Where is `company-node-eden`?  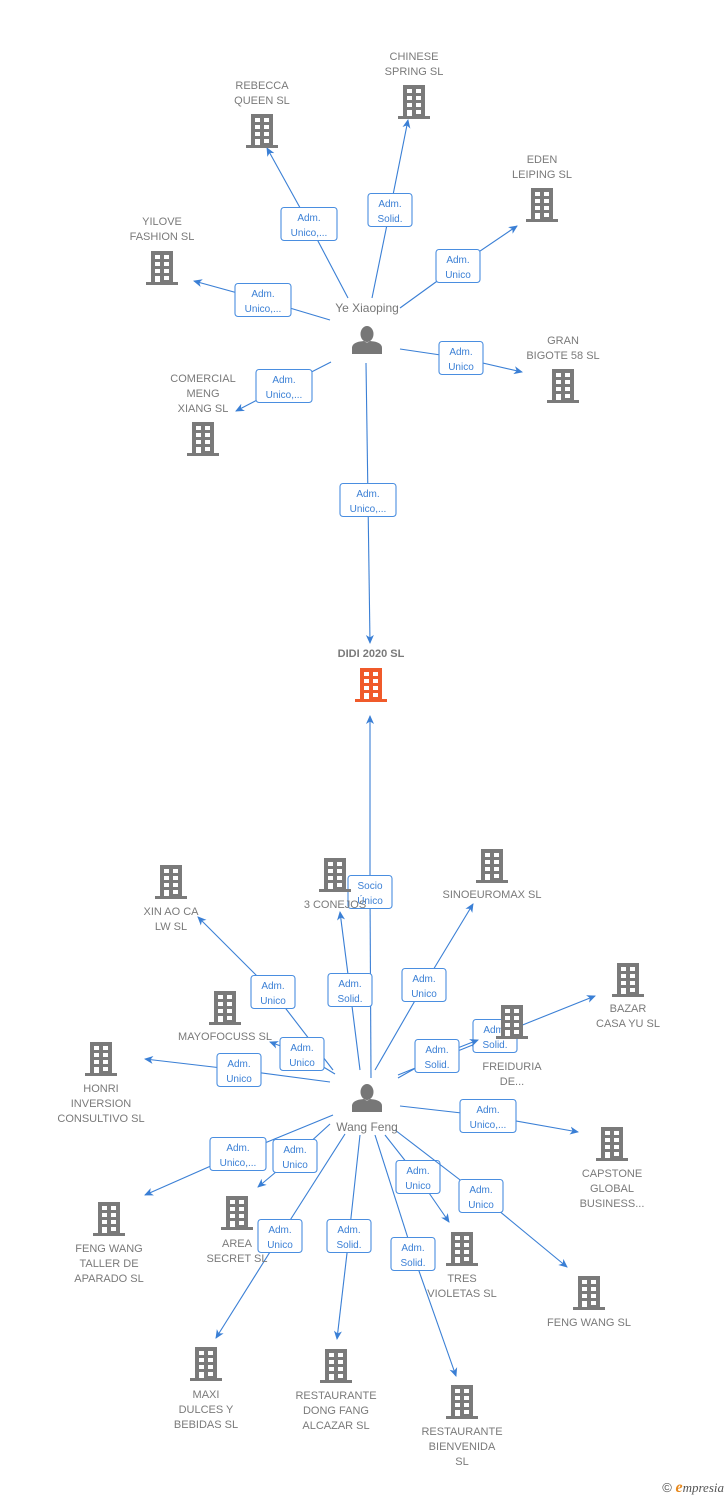
company-node-eden is located at coordinates (542, 205).